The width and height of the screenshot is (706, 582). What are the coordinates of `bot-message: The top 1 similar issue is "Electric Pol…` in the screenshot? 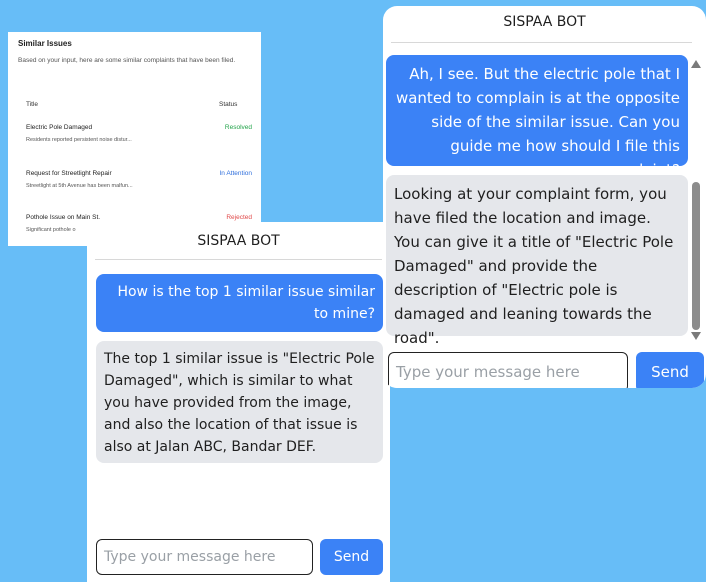 It's located at (239, 402).